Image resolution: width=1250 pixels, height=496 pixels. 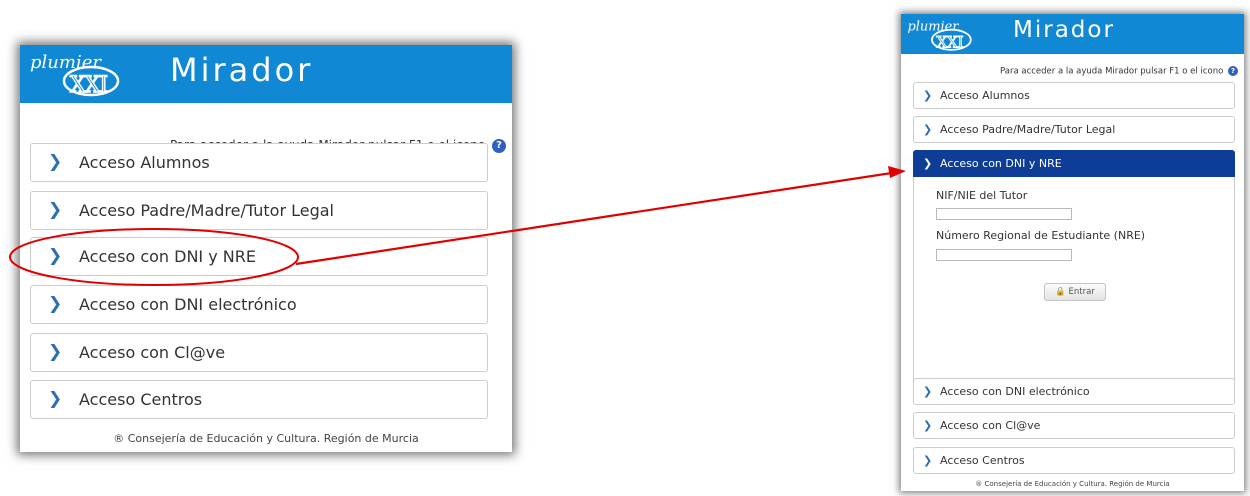 What do you see at coordinates (982, 195) in the screenshot?
I see `tutor-nif-label: NIF/NIE del Tutor` at bounding box center [982, 195].